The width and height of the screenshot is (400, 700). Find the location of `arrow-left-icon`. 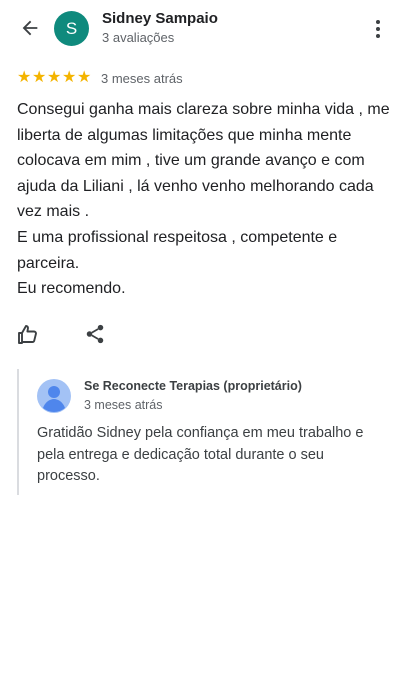

arrow-left-icon is located at coordinates (30, 28).